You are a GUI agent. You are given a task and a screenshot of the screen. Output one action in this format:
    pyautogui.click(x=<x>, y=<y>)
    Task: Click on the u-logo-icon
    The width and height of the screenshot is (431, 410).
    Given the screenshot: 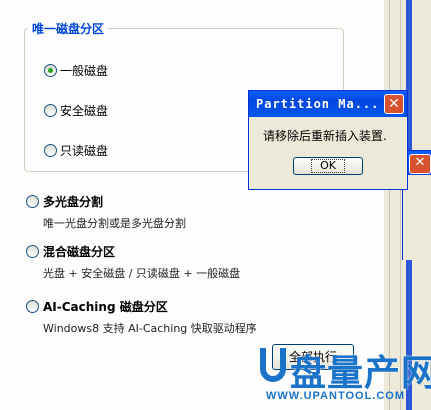 What is the action you would take?
    pyautogui.click(x=273, y=365)
    